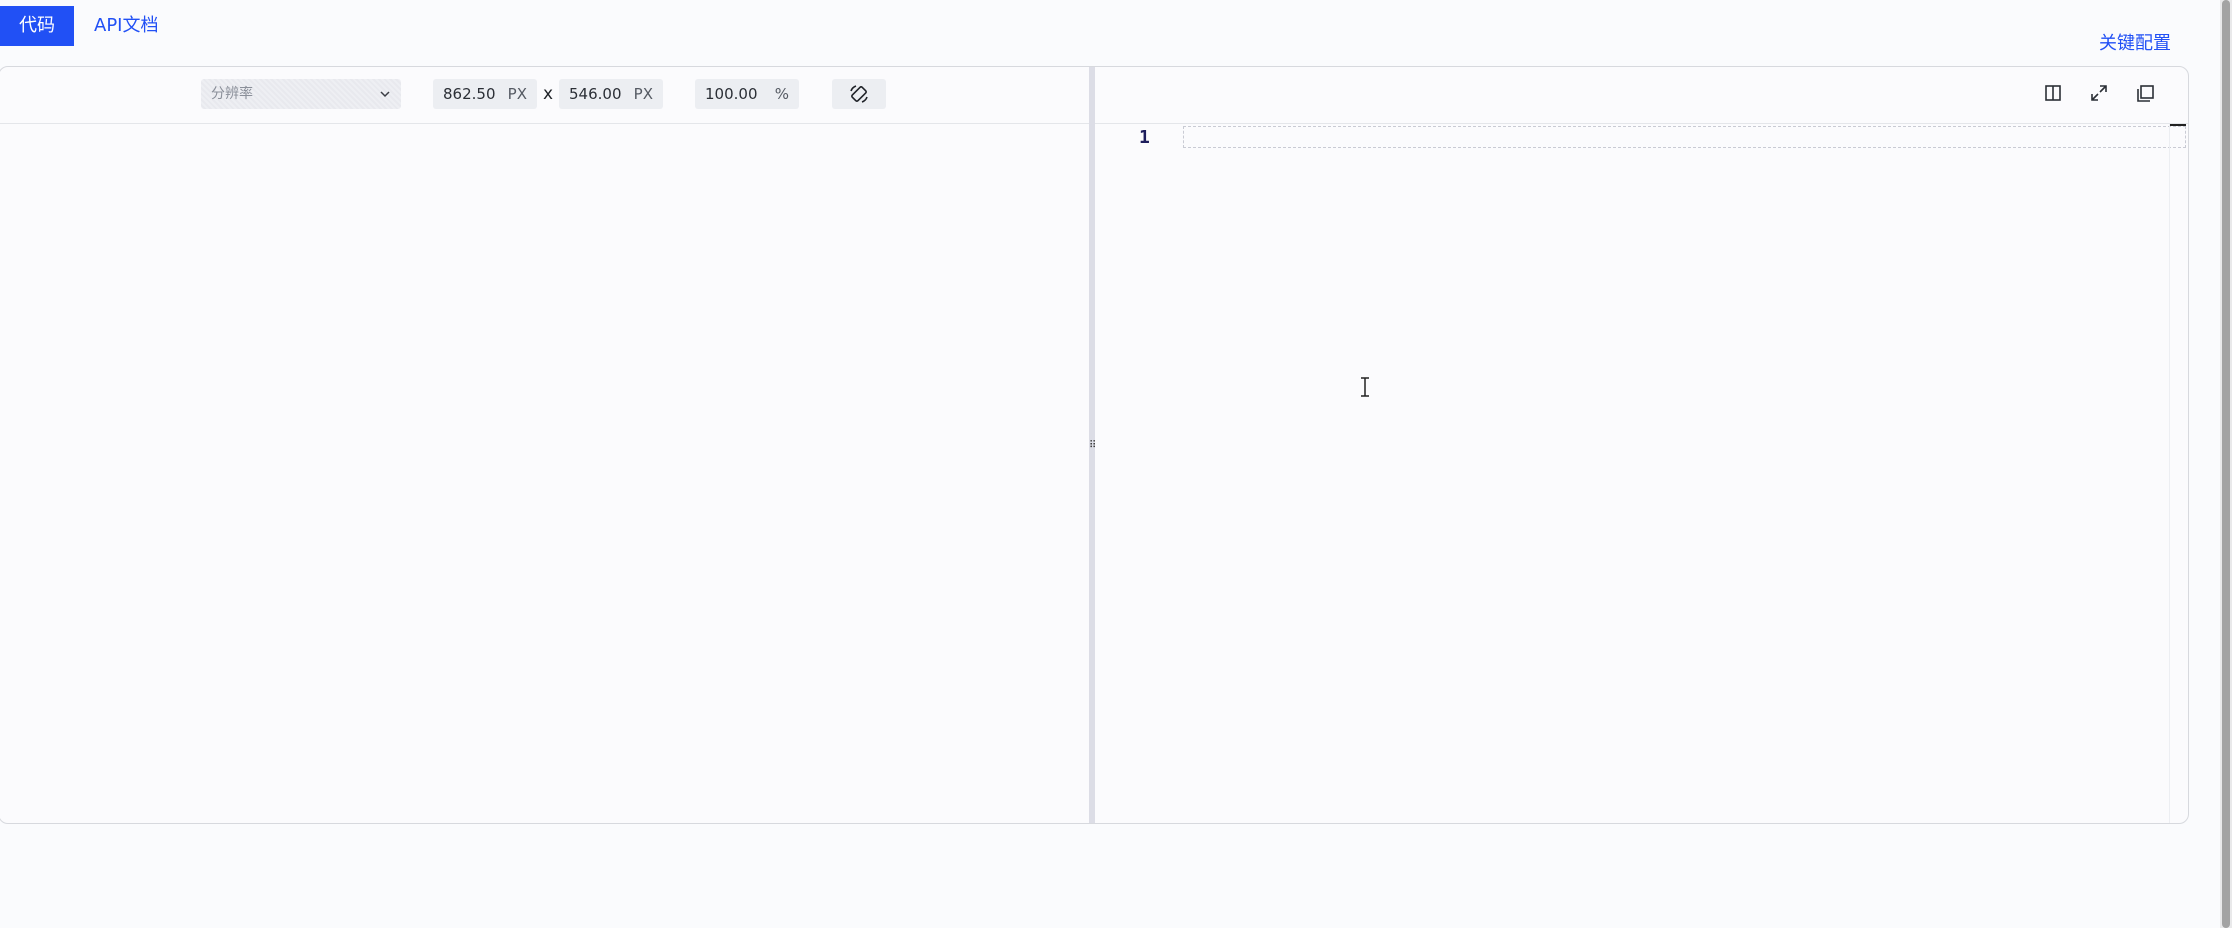 This screenshot has width=2232, height=928. I want to click on preview-toolbar: 分辨率 862.50 PX x 546.00 PX 100.00 %, so click(544, 95).